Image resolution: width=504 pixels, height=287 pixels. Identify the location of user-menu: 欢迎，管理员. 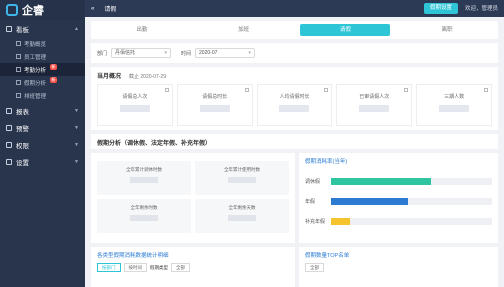
(481, 8).